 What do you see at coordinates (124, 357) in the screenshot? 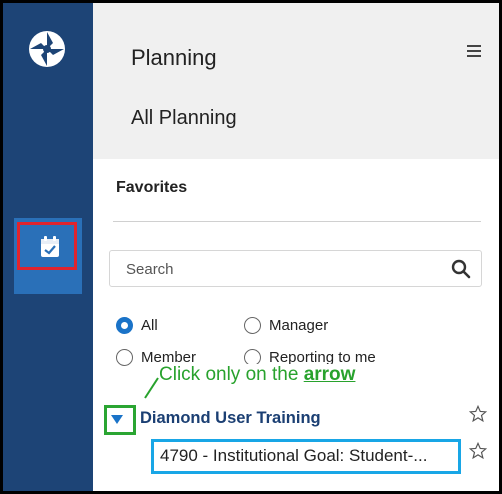
I see `radio-member` at bounding box center [124, 357].